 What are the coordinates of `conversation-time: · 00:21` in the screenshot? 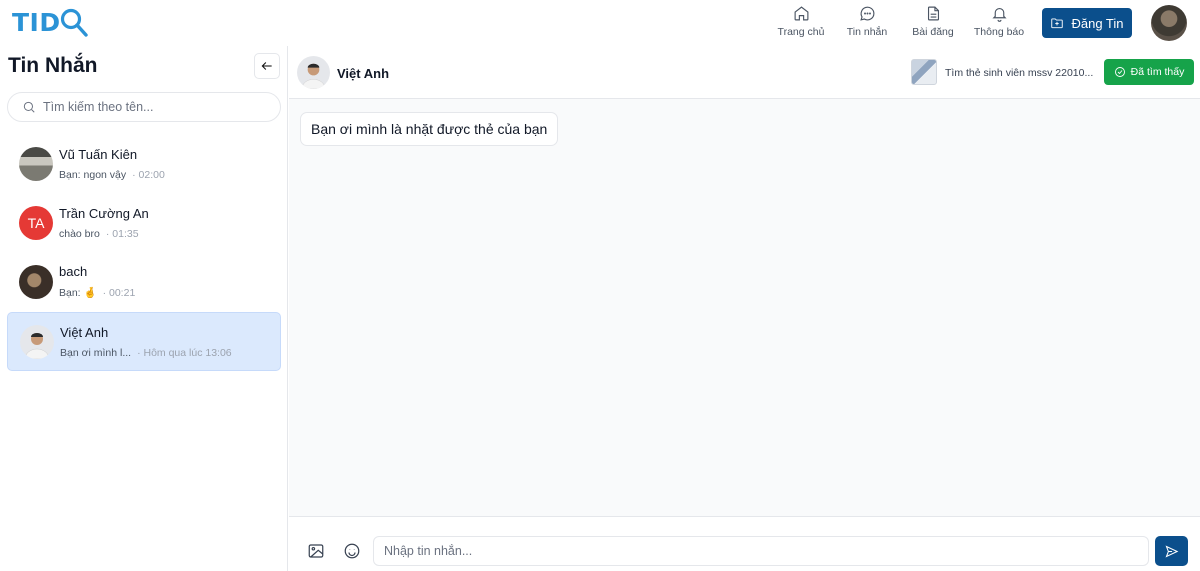 It's located at (119, 293).